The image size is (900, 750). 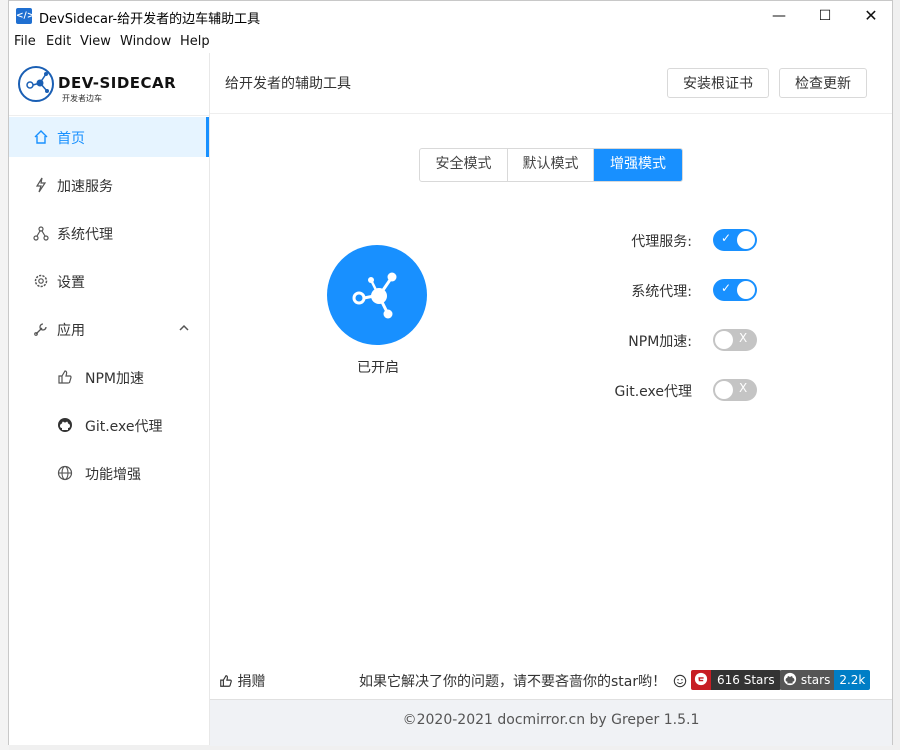 I want to click on mode-default: 默认模式, so click(x=551, y=165).